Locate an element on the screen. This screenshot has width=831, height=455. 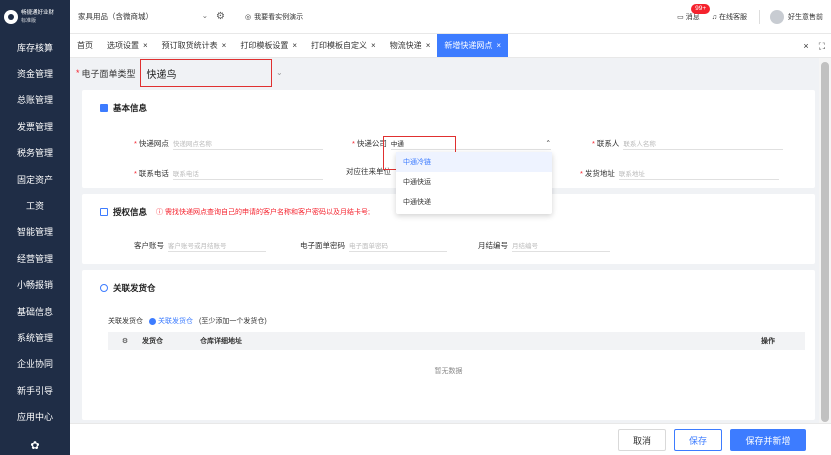
warehouse-title: 关联发货仓 is located at coordinates (134, 288).